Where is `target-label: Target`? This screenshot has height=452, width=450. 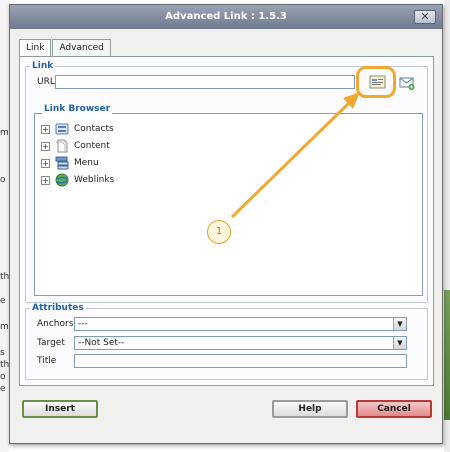 target-label: Target is located at coordinates (51, 343).